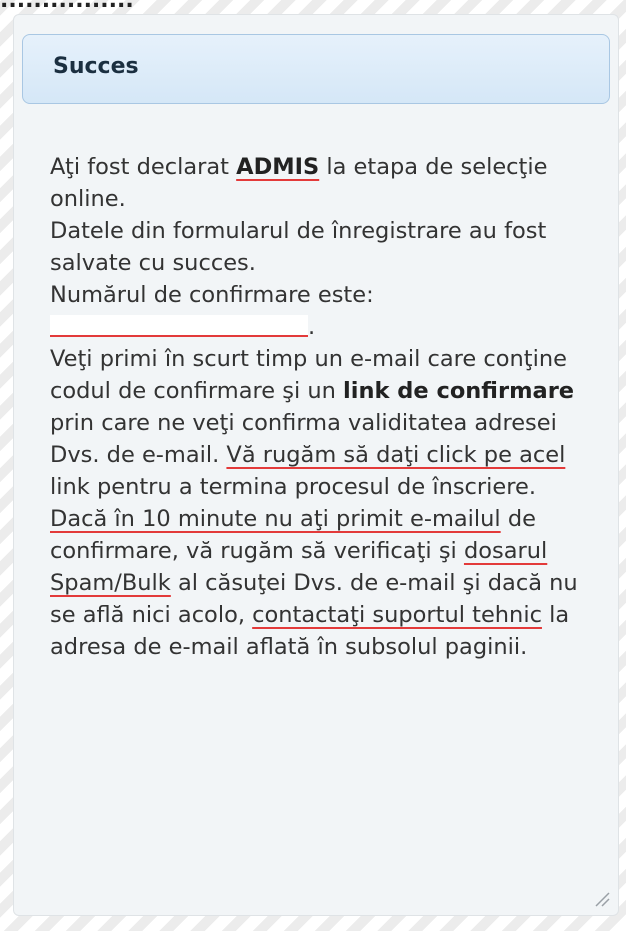 The height and width of the screenshot is (931, 626). Describe the element at coordinates (275, 519) in the screenshot. I see `ten-minutes-notice: Dacă în 10 minute nu aţi primit e-mailul` at that location.